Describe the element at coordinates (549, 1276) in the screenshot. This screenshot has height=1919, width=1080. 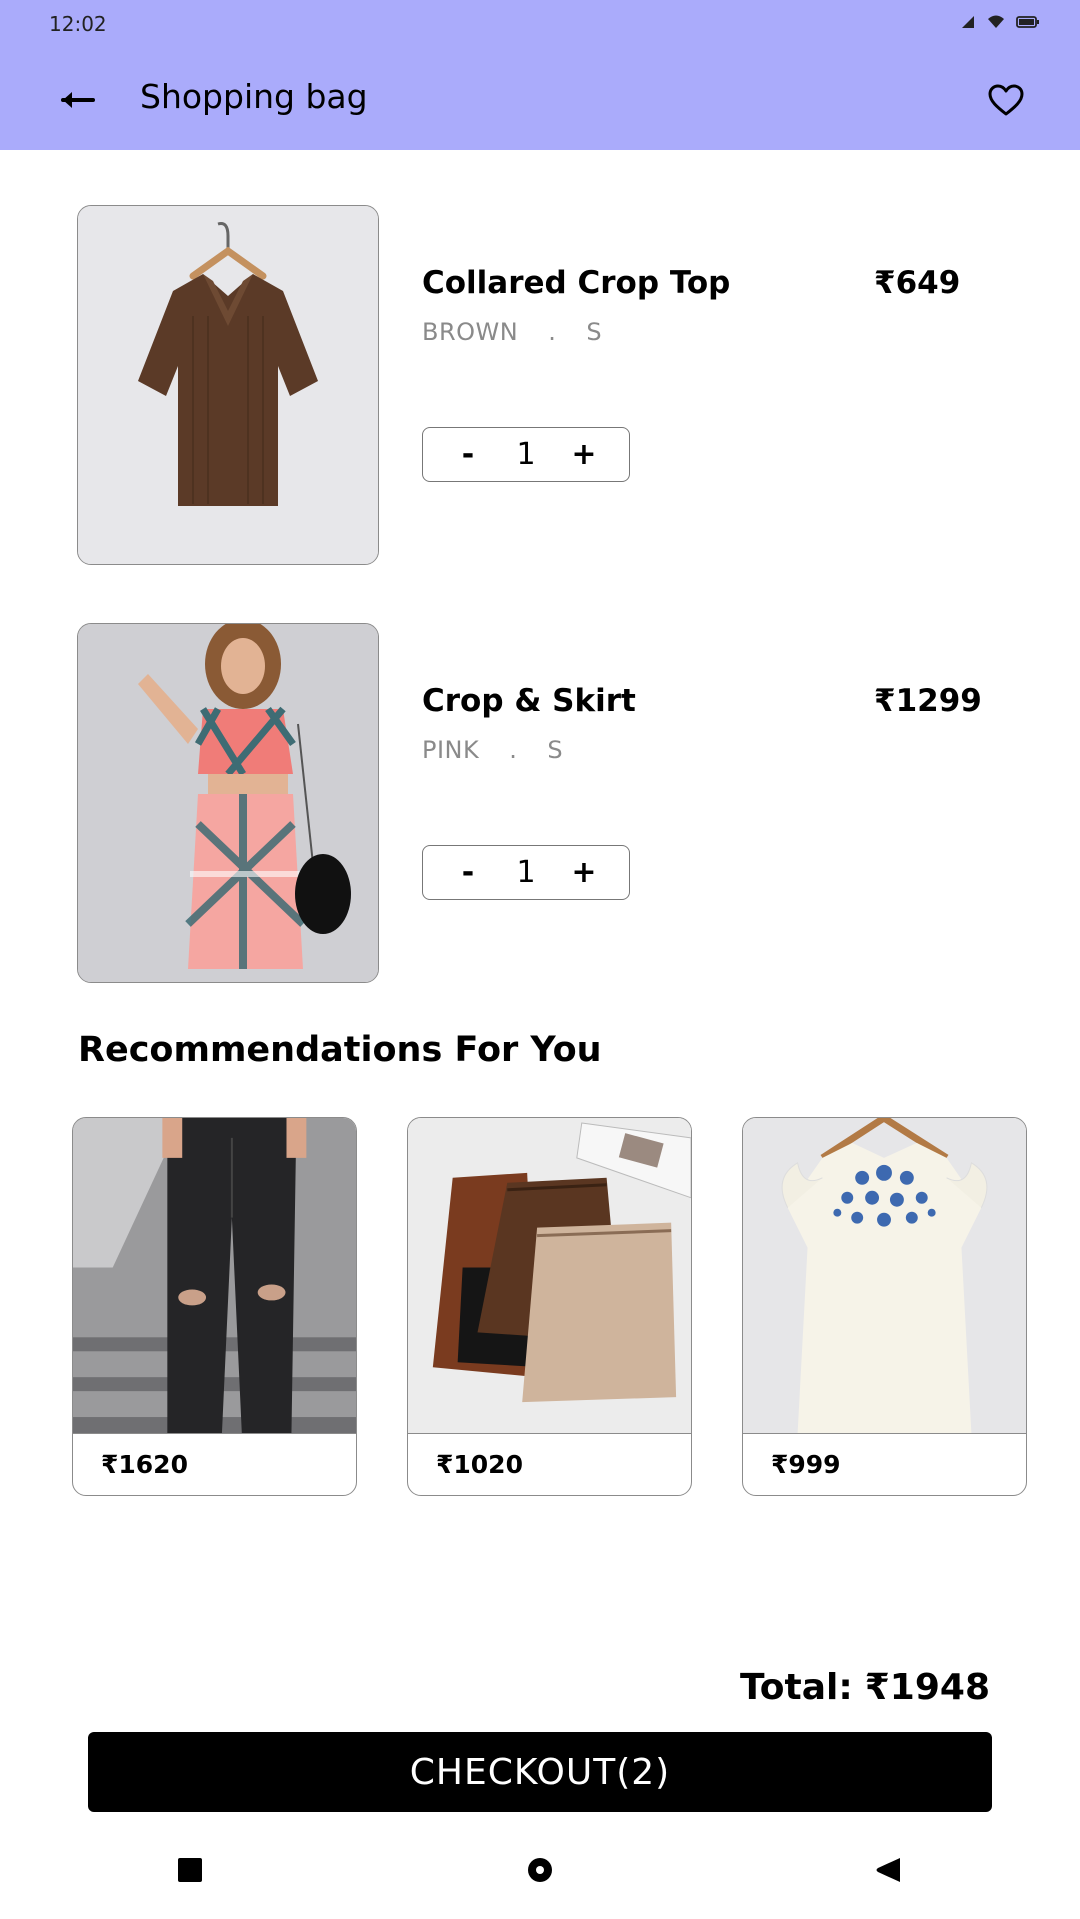
I see `product-image-skirts` at that location.